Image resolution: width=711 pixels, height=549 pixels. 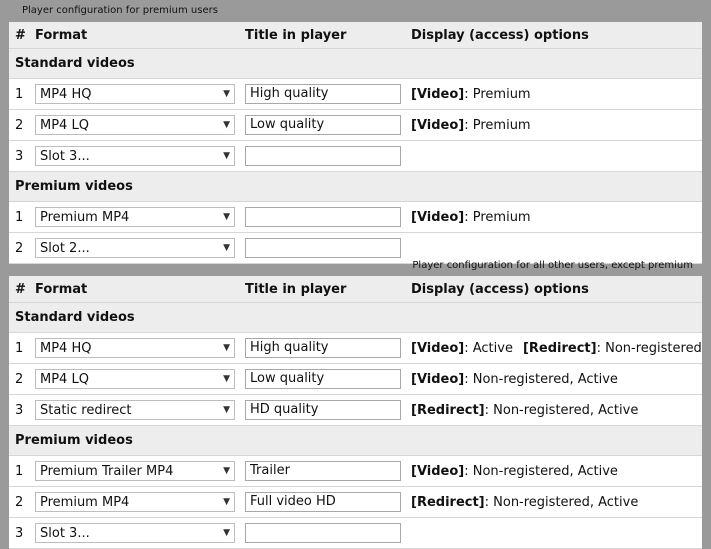 I want to click on title-cell: Low quality, so click(x=328, y=125).